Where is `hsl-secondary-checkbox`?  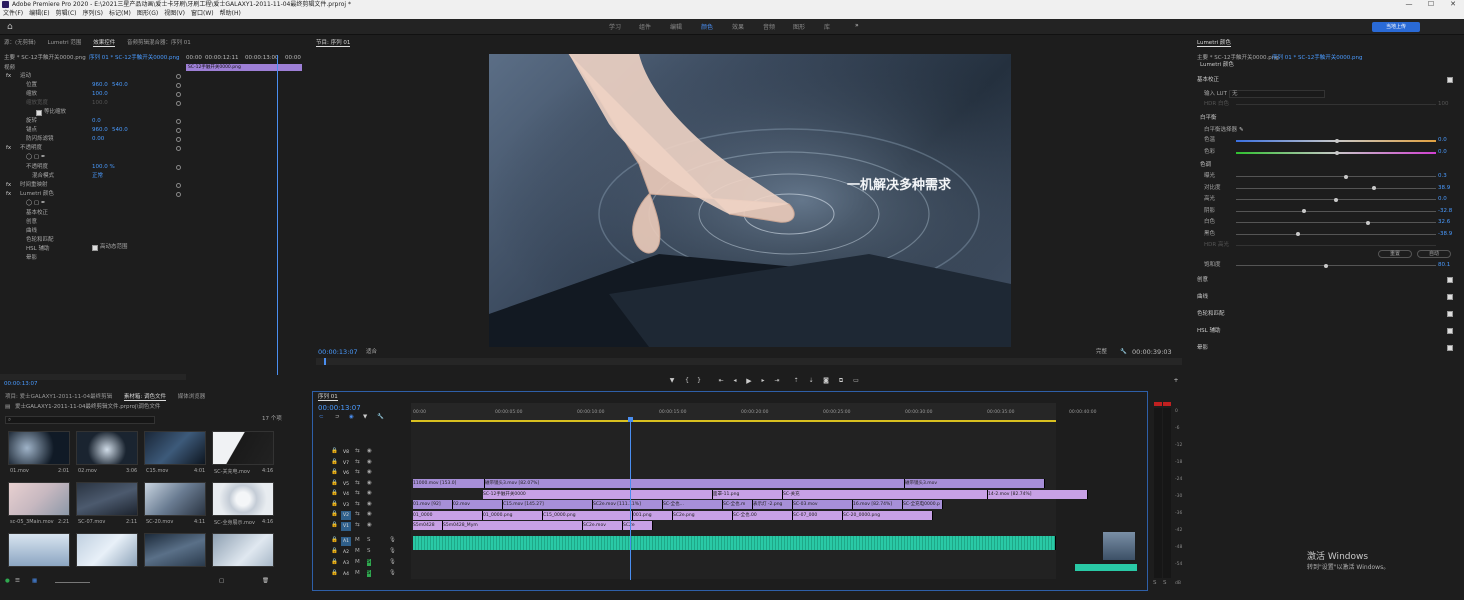
hsl-secondary-checkbox is located at coordinates (1450, 331).